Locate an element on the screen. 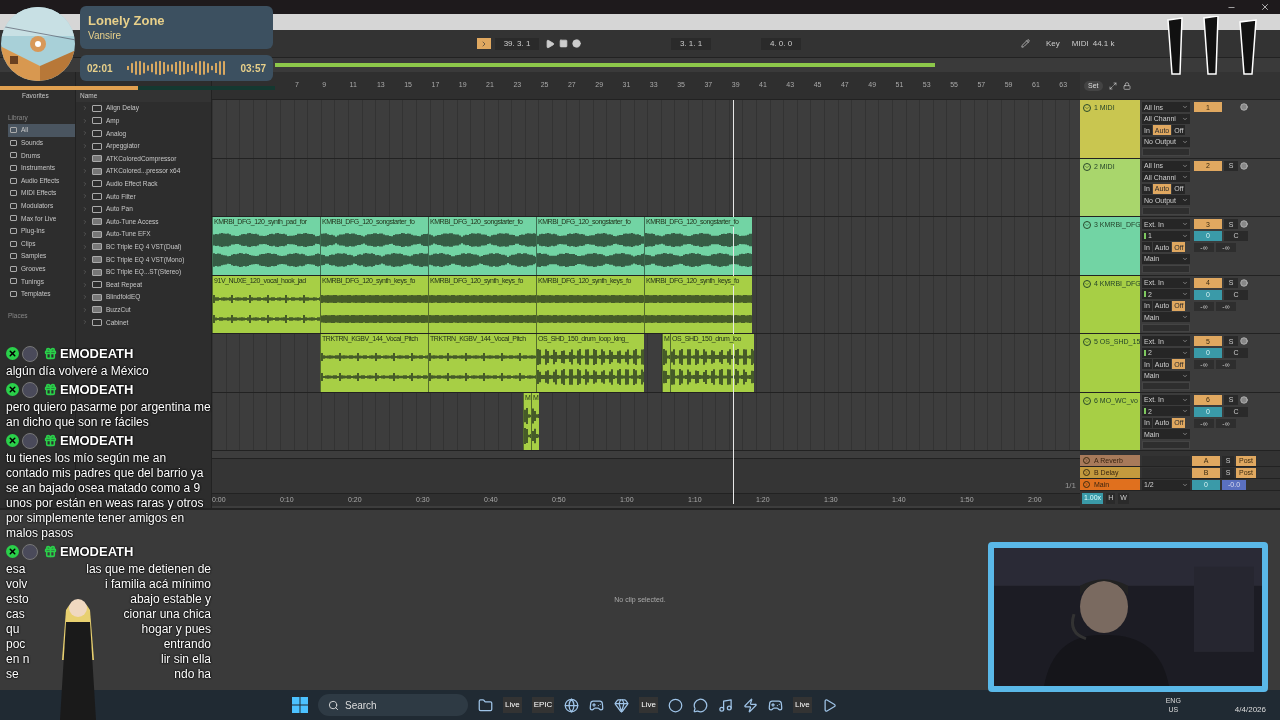 The height and width of the screenshot is (720, 1280). follow-button is located at coordinates (484, 43).